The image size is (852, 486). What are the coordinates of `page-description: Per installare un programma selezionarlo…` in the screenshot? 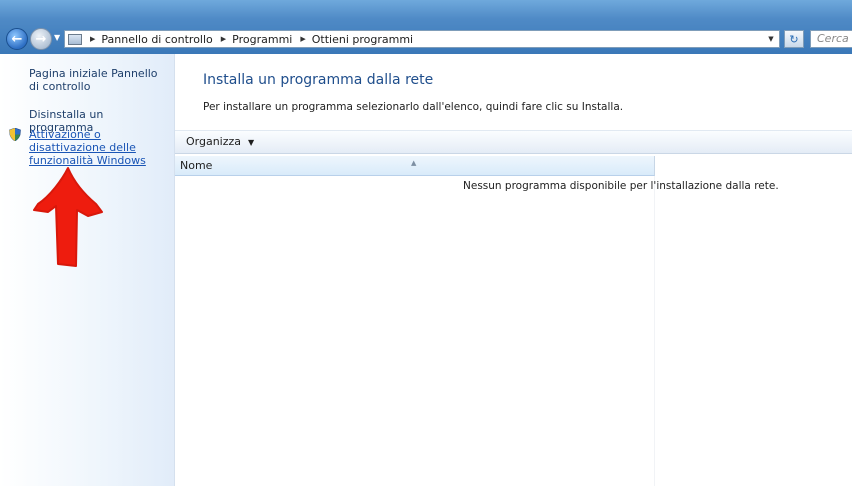 It's located at (413, 107).